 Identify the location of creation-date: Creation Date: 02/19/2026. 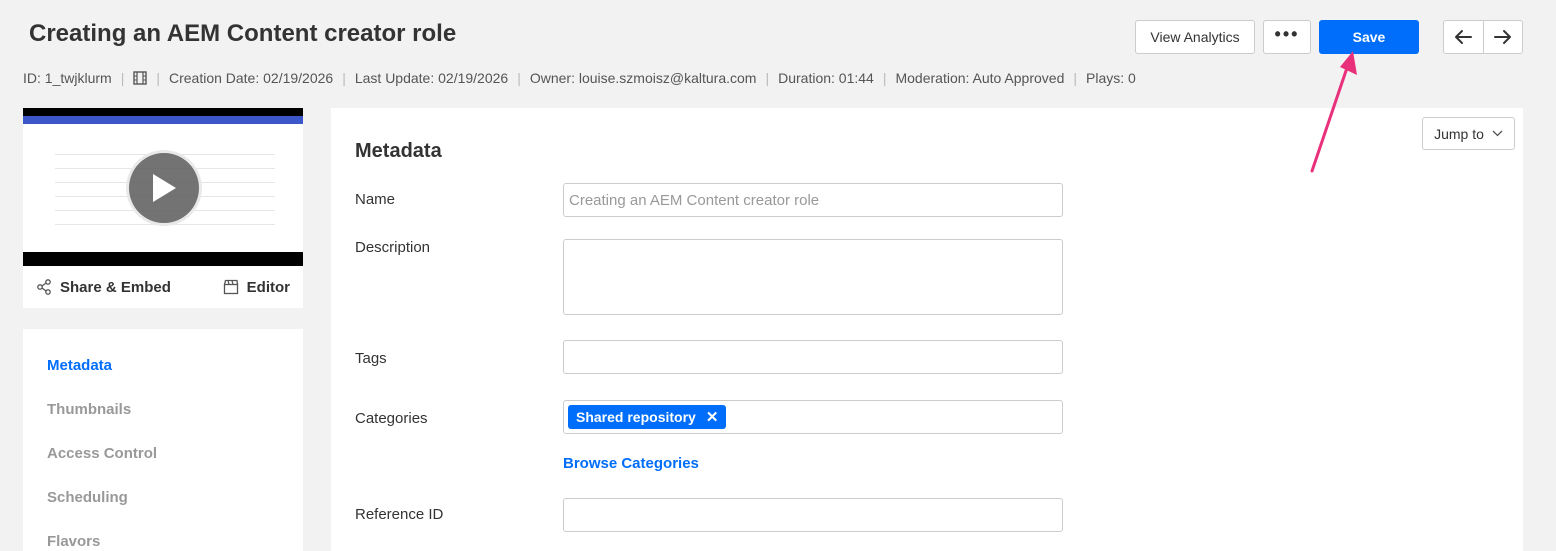
(251, 78).